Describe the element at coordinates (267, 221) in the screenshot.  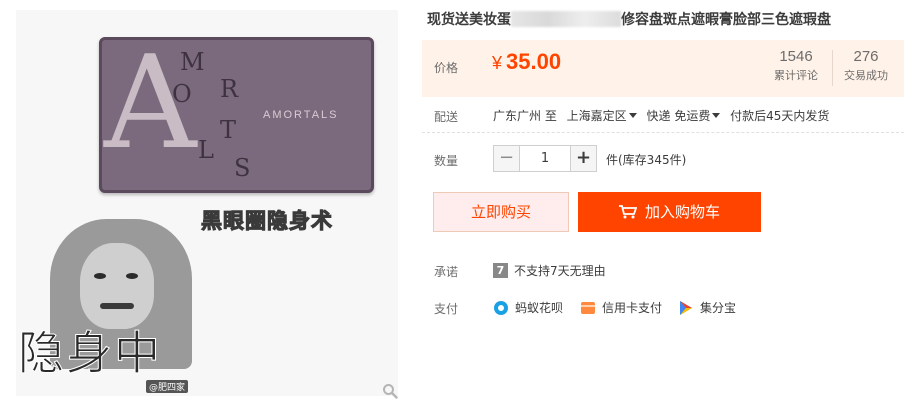
I see `image-caption: 黑眼圈隐身术` at that location.